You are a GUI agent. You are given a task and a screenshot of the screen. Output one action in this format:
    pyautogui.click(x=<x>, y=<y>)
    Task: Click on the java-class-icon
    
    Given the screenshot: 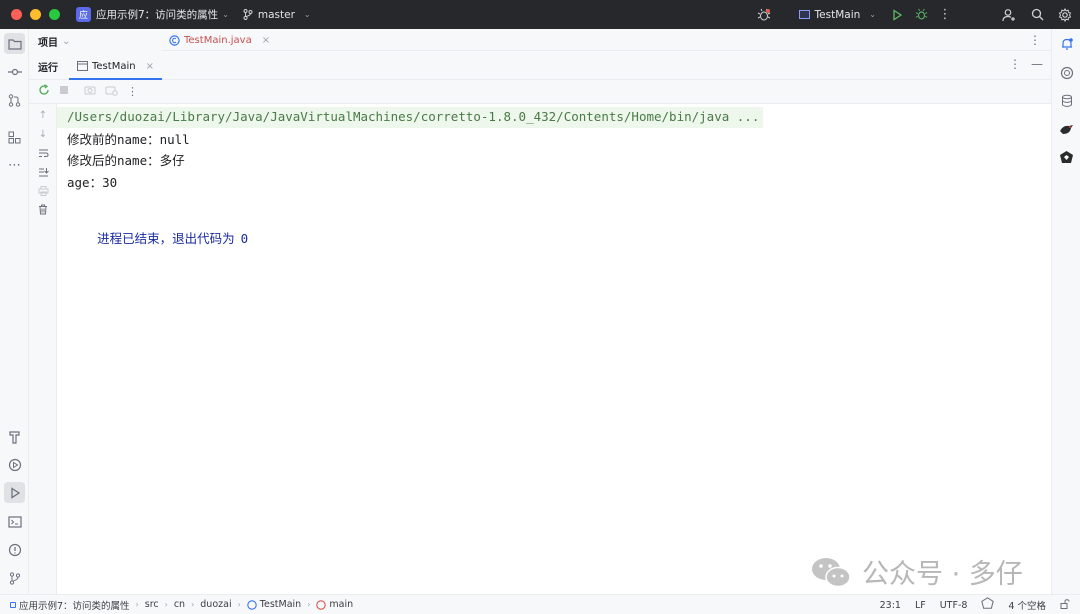 What is the action you would take?
    pyautogui.click(x=174, y=40)
    